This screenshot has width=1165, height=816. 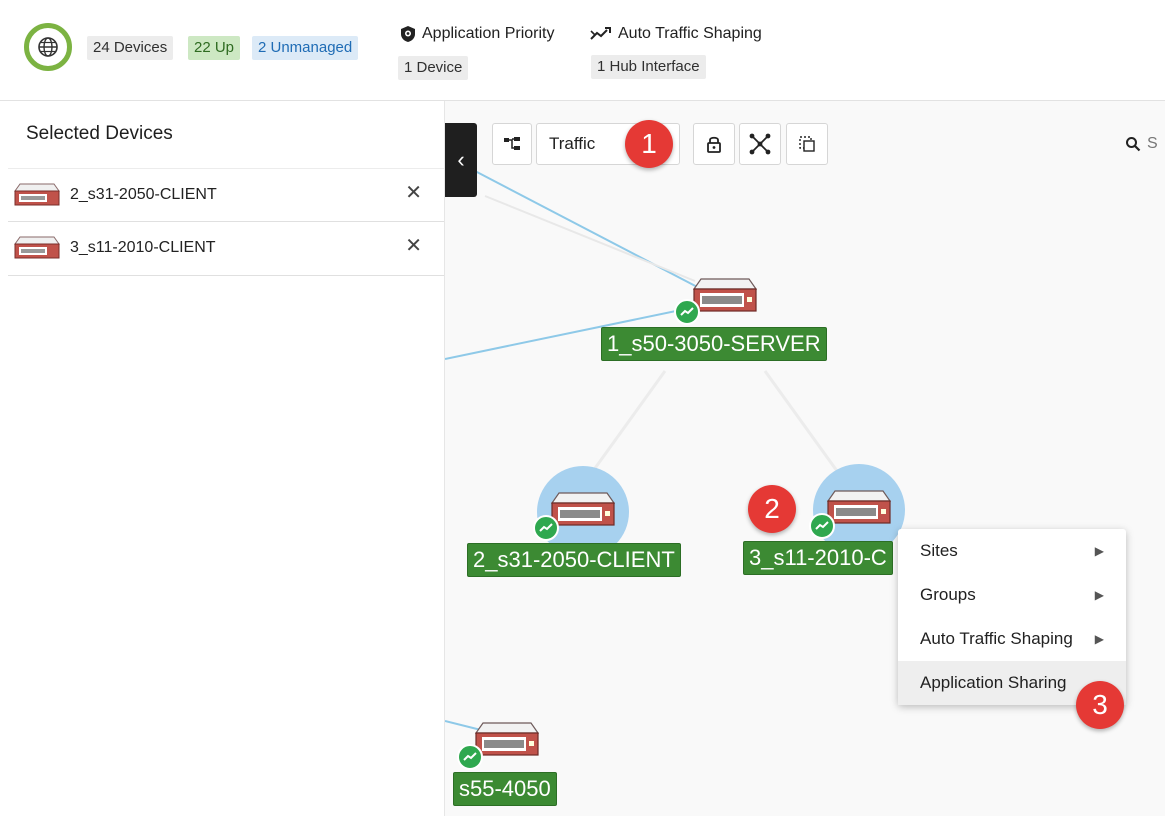 I want to click on application-priority-heading: Application Priority, so click(x=477, y=34).